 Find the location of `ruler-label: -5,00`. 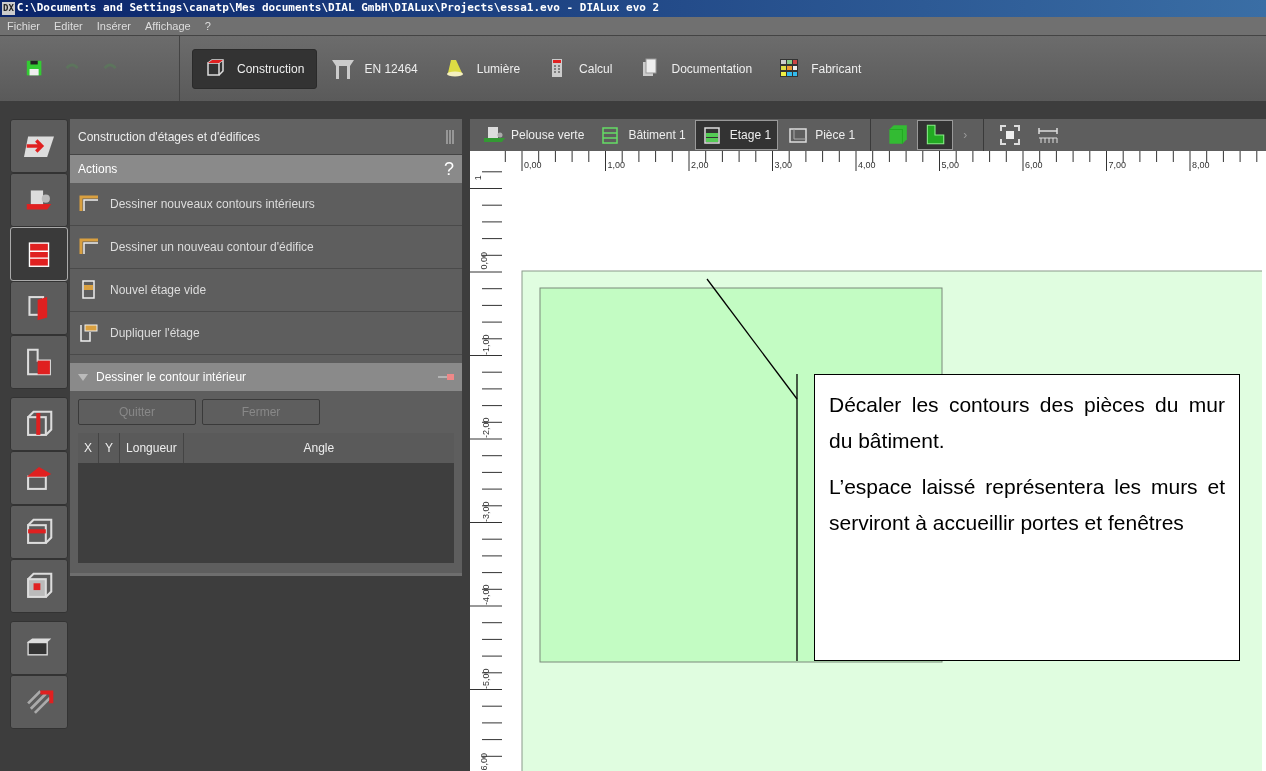

ruler-label: -5,00 is located at coordinates (485, 678).